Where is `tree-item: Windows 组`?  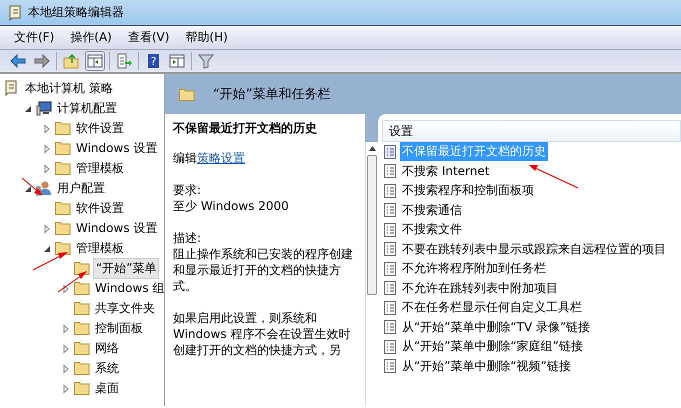
tree-item: Windows 组 is located at coordinates (128, 288).